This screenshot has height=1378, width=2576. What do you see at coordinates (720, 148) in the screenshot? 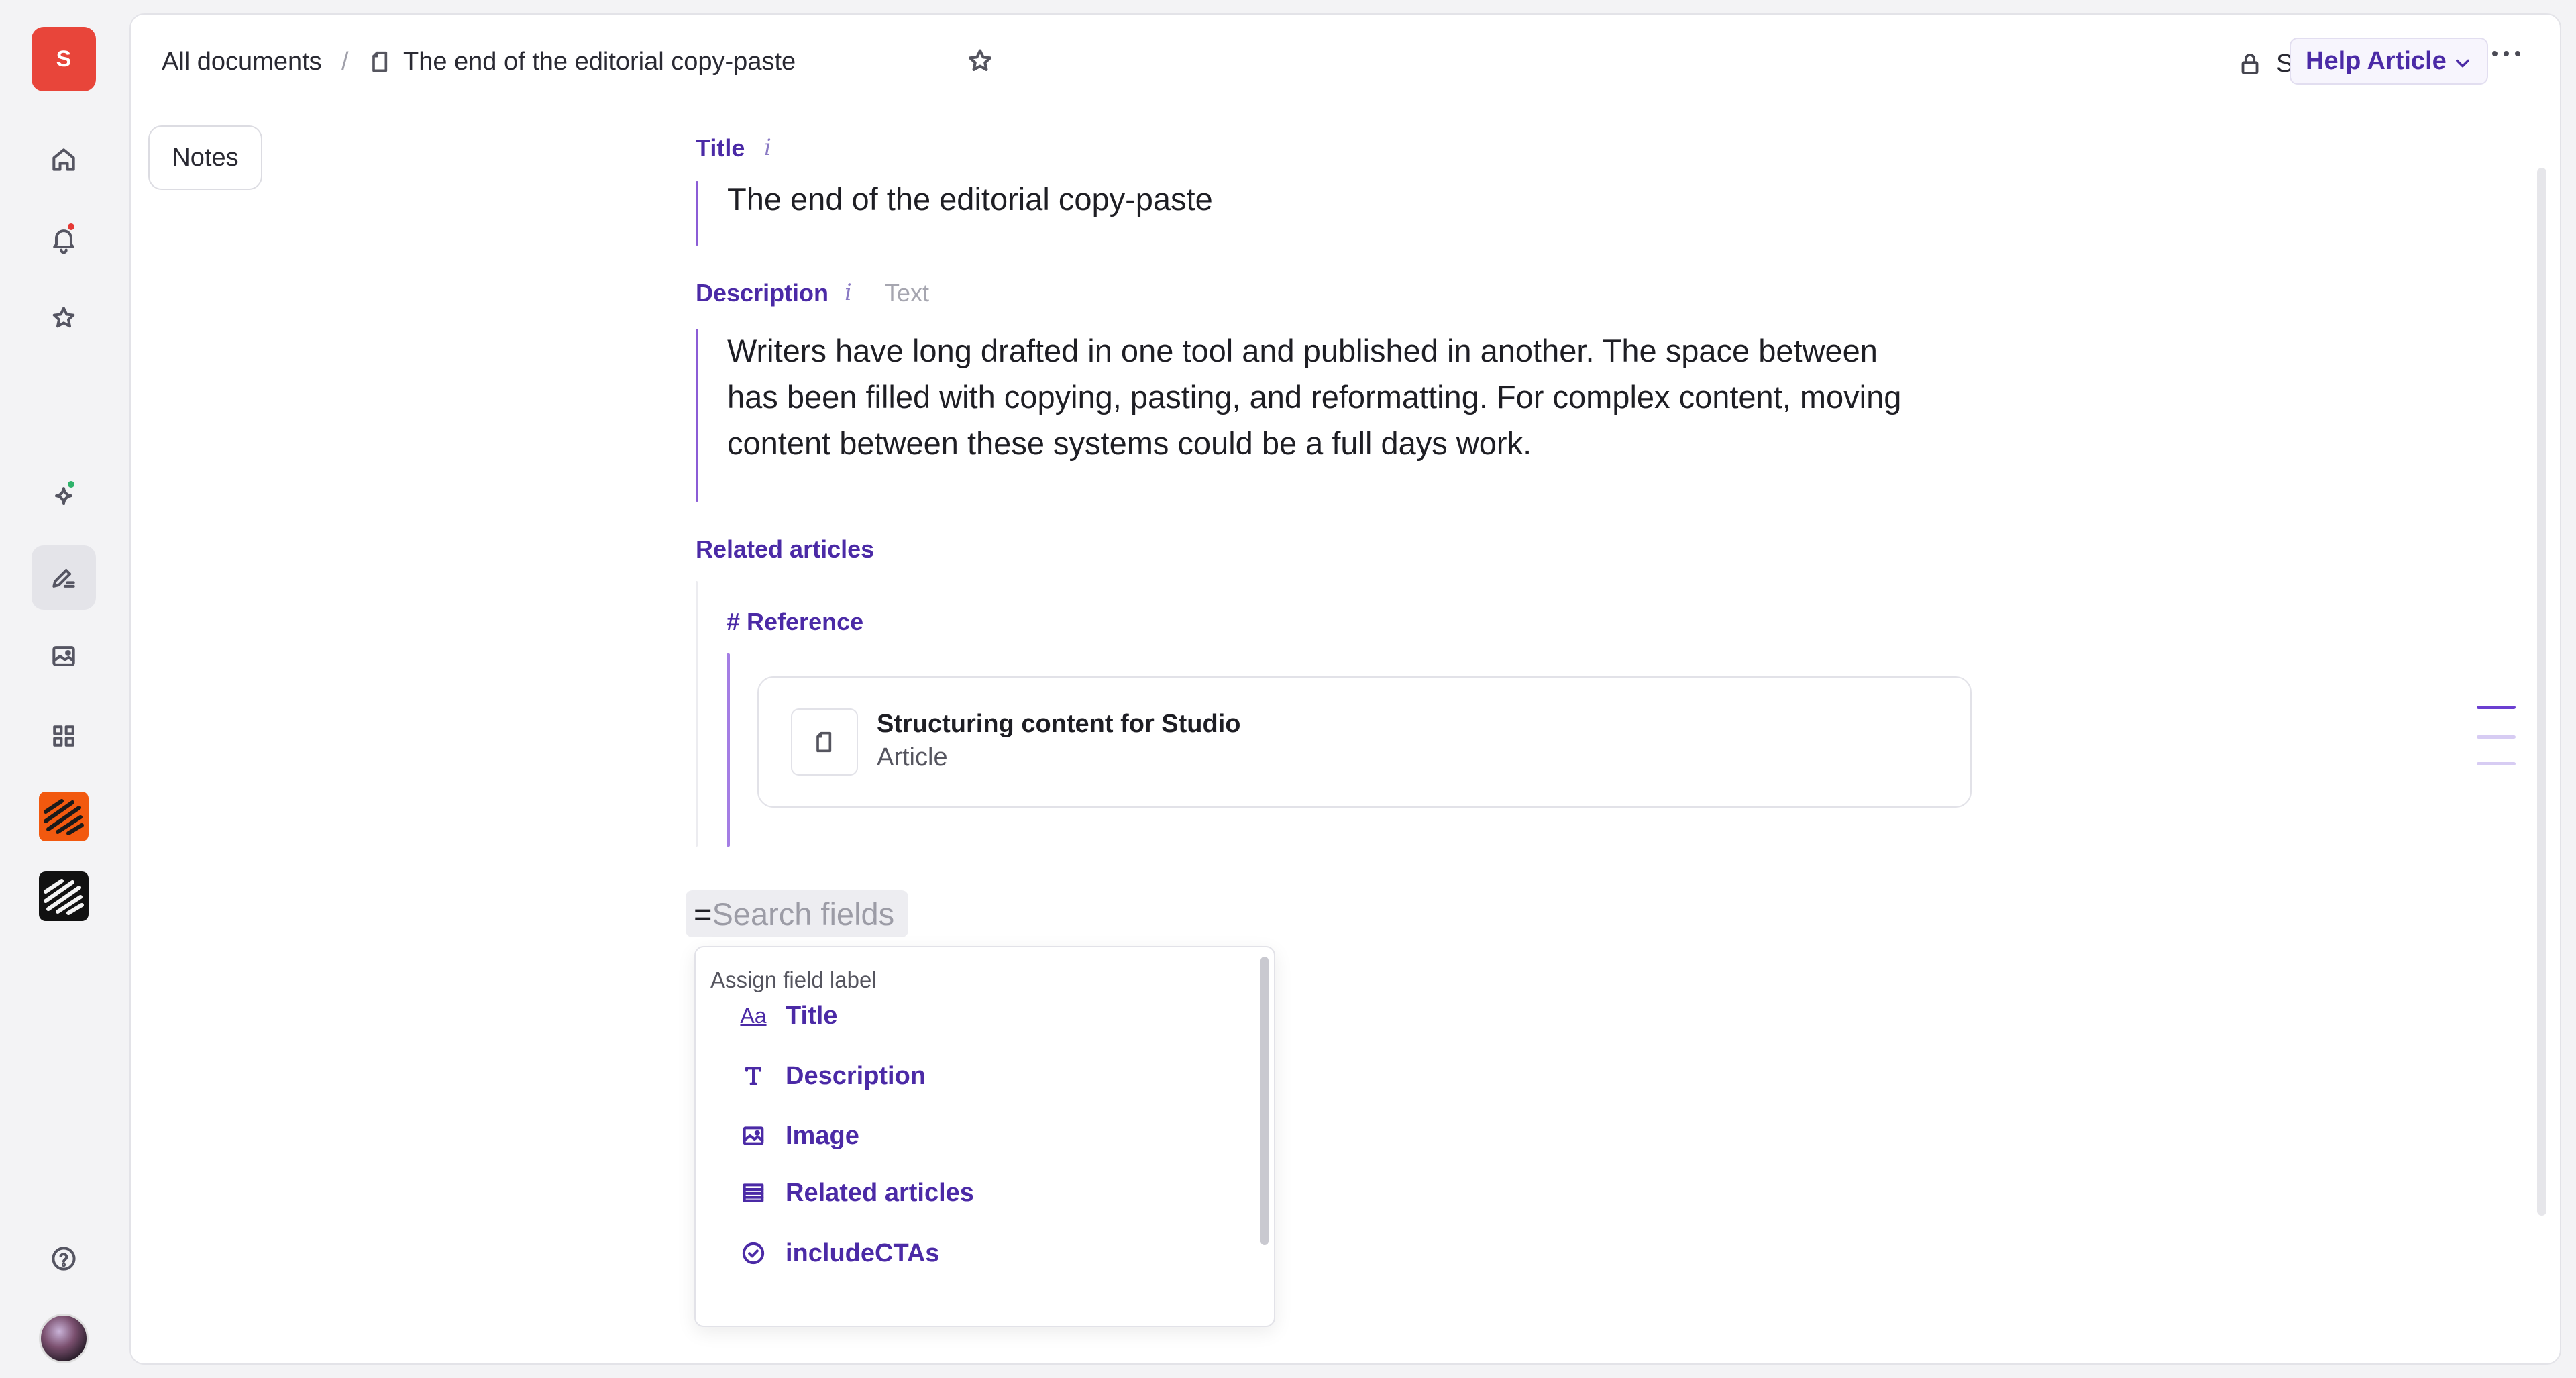
I see `title-field-label: Title` at bounding box center [720, 148].